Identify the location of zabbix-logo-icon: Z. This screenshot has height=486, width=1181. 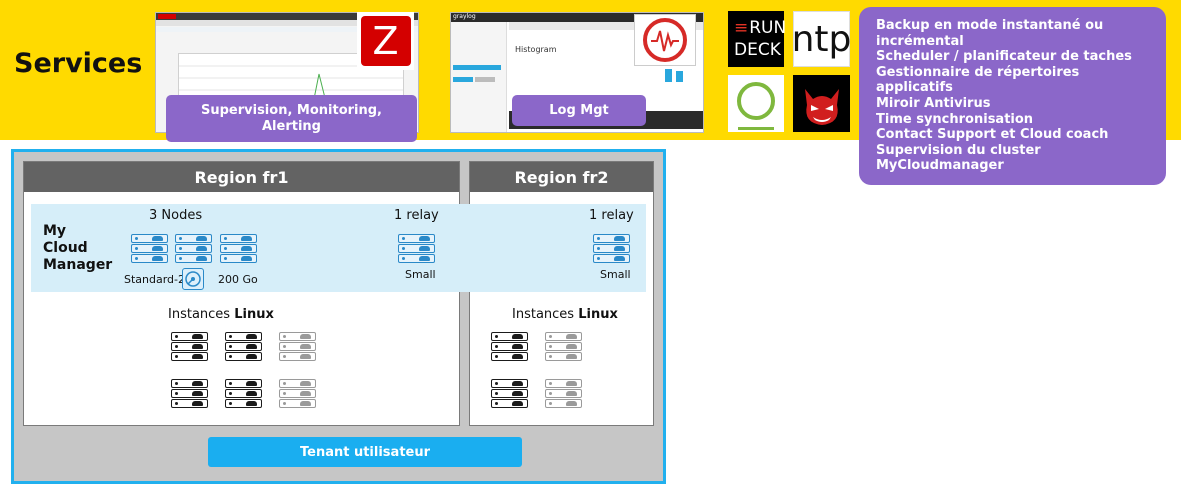
(385, 41).